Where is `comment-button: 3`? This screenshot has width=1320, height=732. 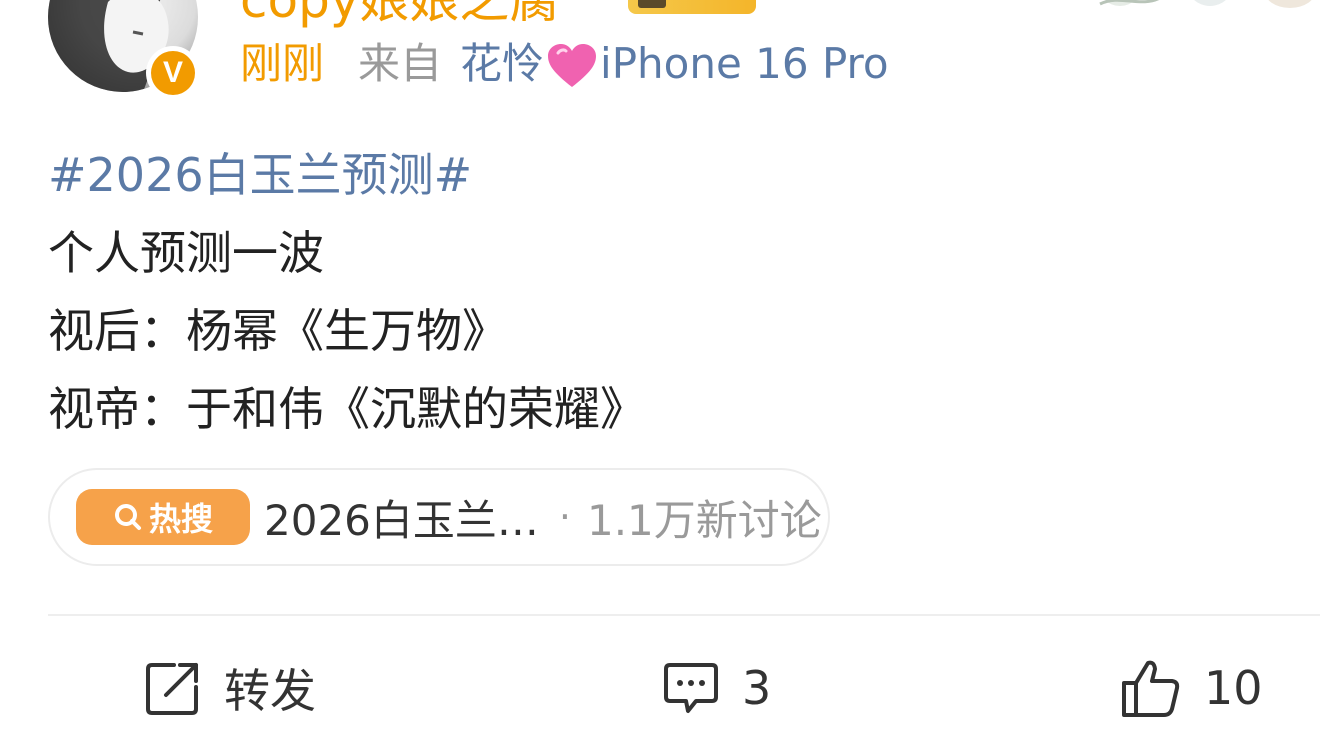
comment-button: 3 is located at coordinates (716, 688).